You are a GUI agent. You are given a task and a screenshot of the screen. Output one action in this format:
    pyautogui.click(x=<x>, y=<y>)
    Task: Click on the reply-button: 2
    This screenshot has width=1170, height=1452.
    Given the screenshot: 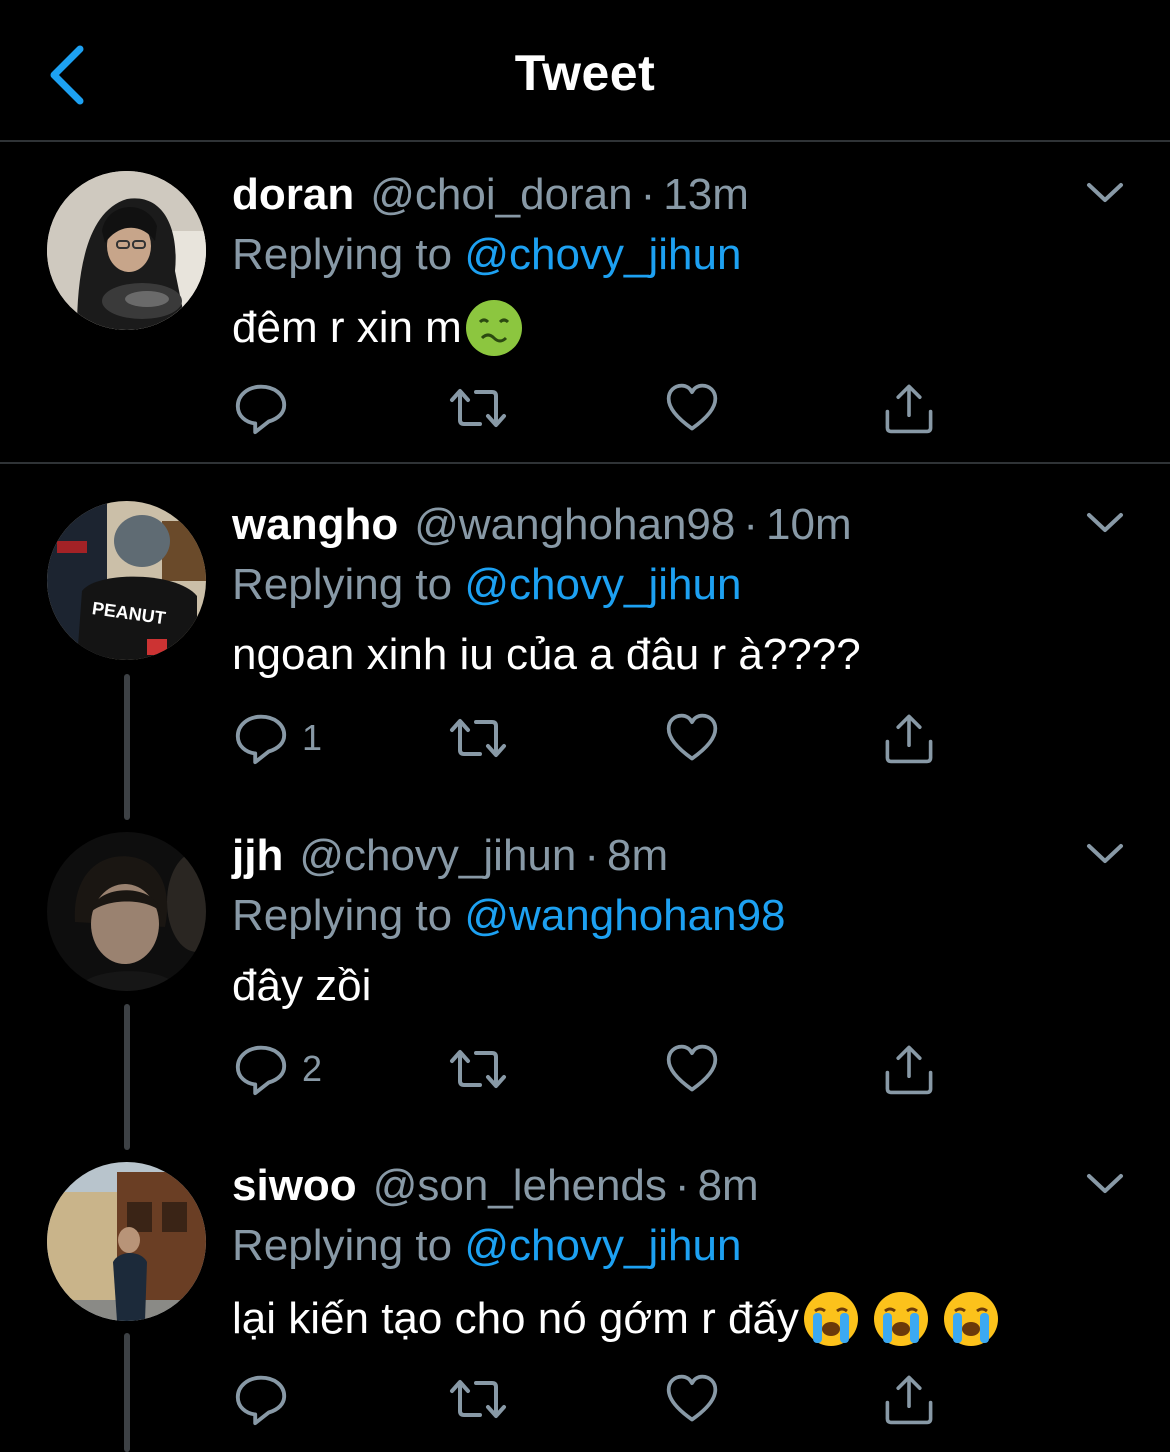 What is the action you would take?
    pyautogui.click(x=277, y=1069)
    